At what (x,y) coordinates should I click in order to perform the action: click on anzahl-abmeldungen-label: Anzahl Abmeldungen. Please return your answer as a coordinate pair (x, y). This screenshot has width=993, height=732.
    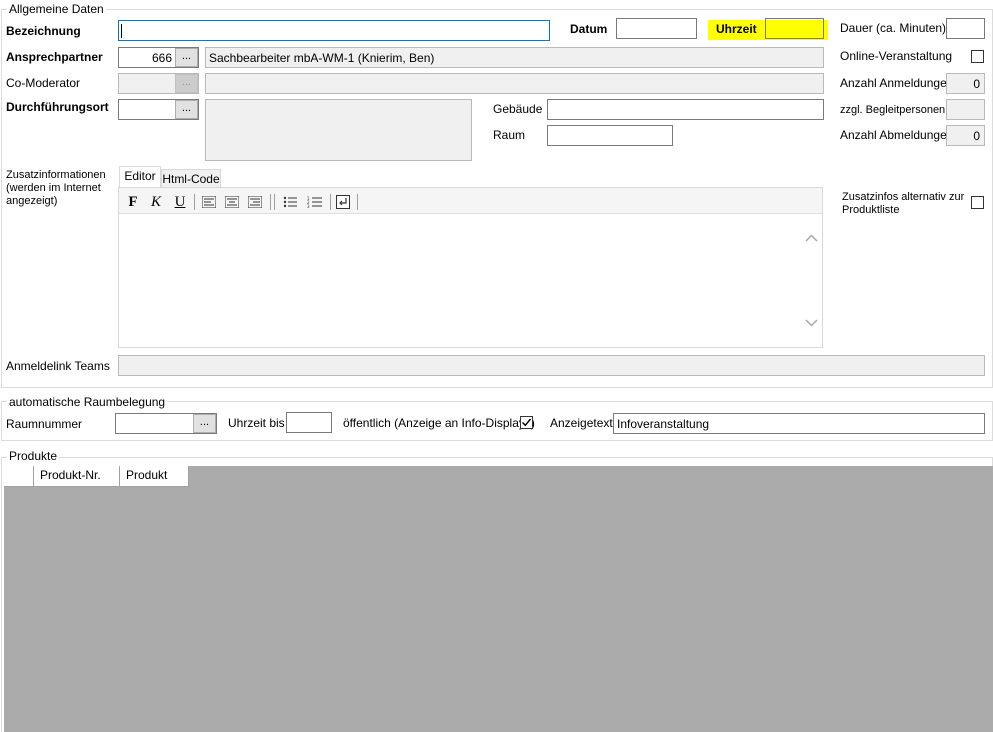
    Looking at the image, I should click on (897, 135).